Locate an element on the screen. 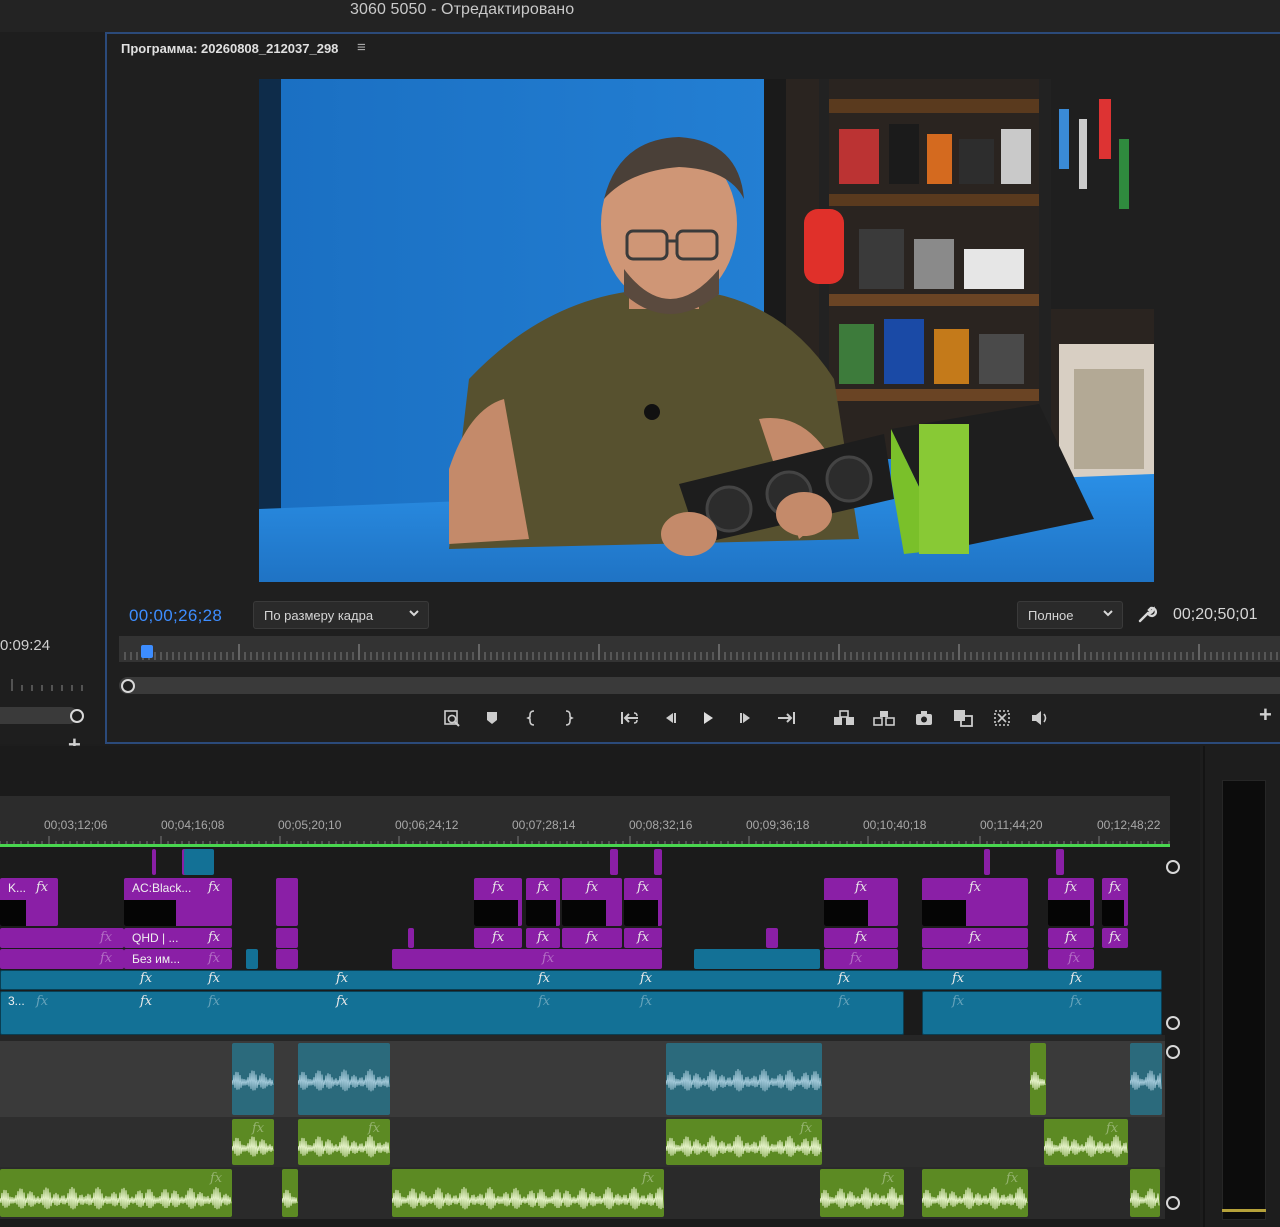 This screenshot has width=1280, height=1227. step-forward-button is located at coordinates (746, 718).